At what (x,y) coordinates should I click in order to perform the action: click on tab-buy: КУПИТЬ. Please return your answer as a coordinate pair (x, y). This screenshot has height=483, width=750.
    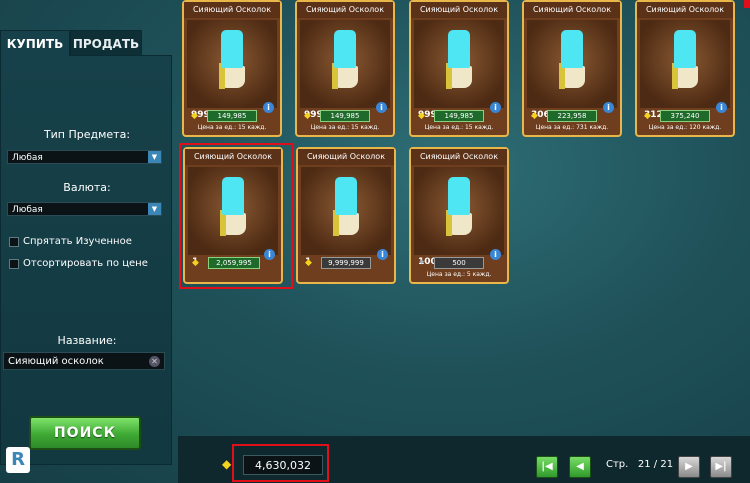
    Looking at the image, I should click on (35, 43).